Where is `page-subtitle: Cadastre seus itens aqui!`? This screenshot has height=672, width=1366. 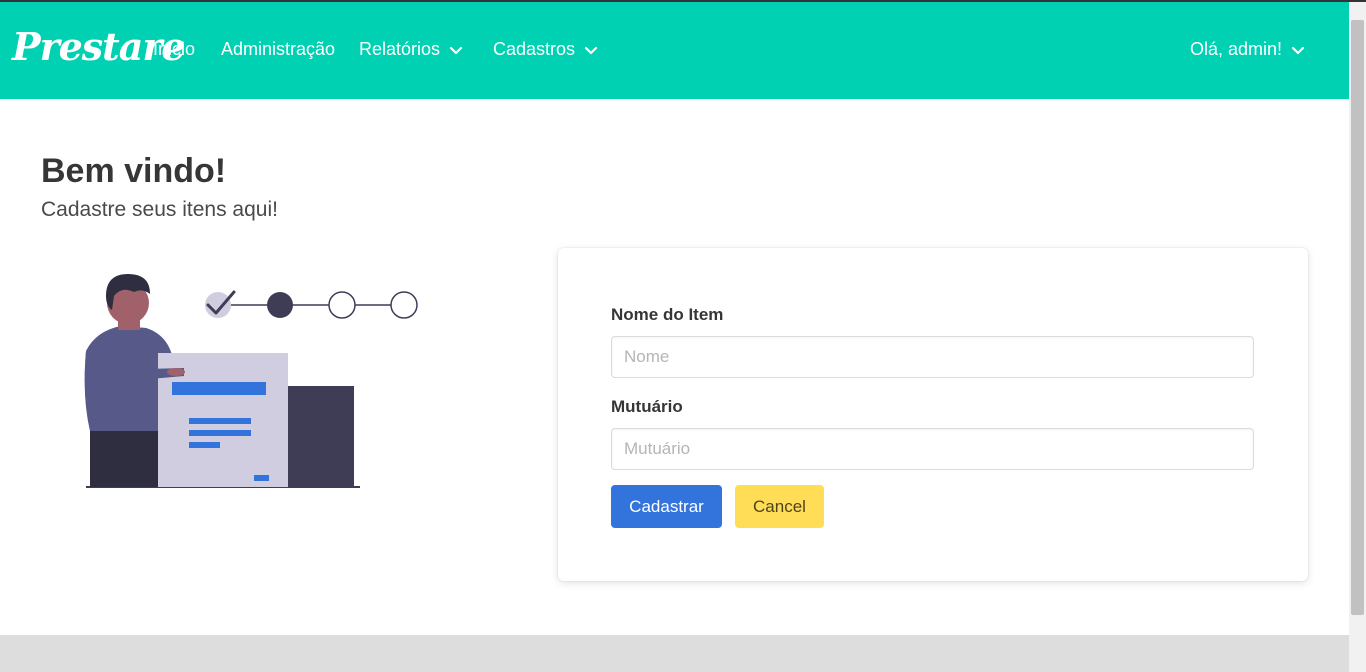 page-subtitle: Cadastre seus itens aqui! is located at coordinates (159, 209).